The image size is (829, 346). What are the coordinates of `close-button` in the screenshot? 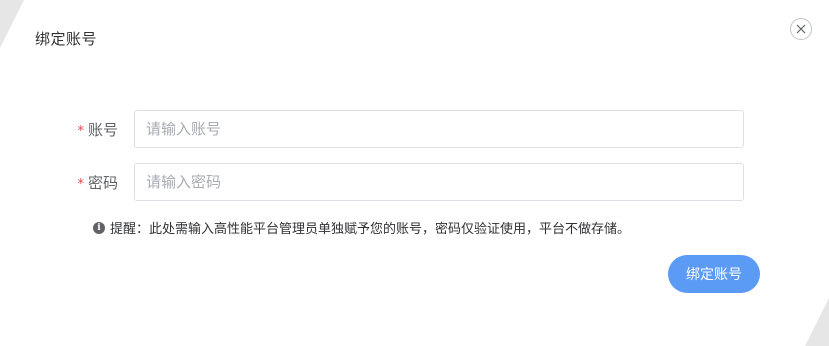 It's located at (801, 29).